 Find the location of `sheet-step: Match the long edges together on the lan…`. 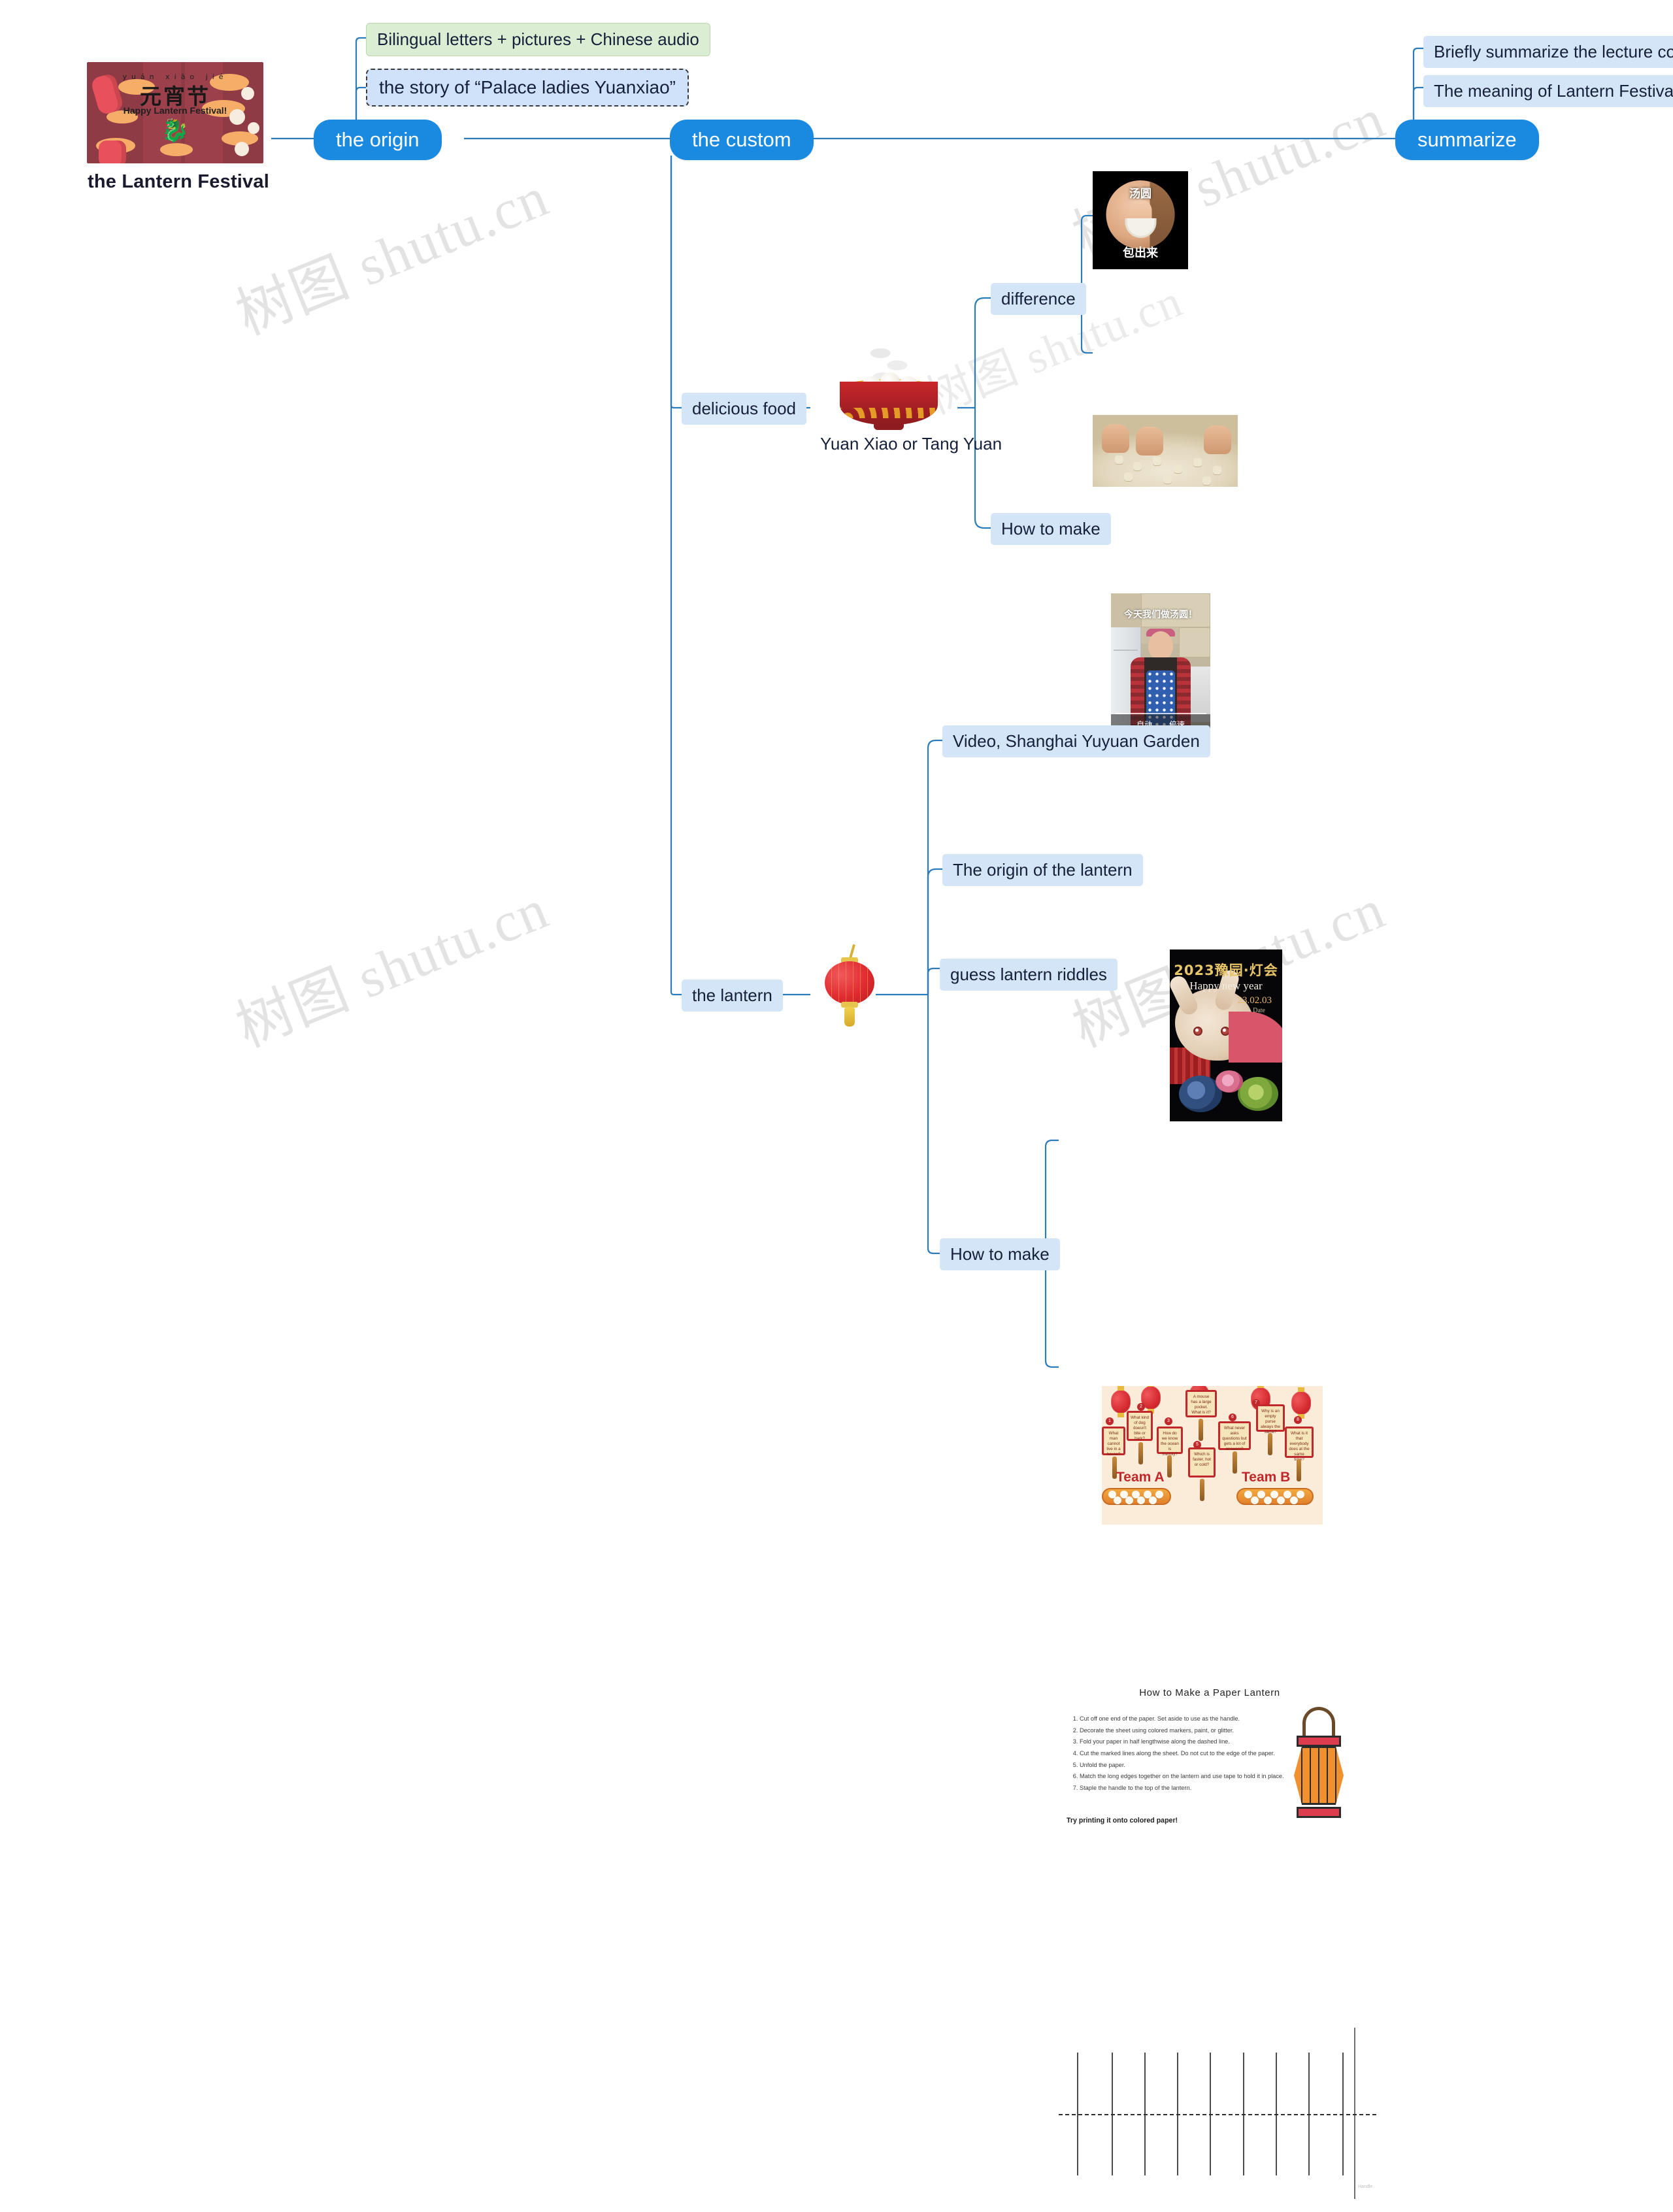

sheet-step: Match the long edges together on the lan… is located at coordinates (1191, 1777).